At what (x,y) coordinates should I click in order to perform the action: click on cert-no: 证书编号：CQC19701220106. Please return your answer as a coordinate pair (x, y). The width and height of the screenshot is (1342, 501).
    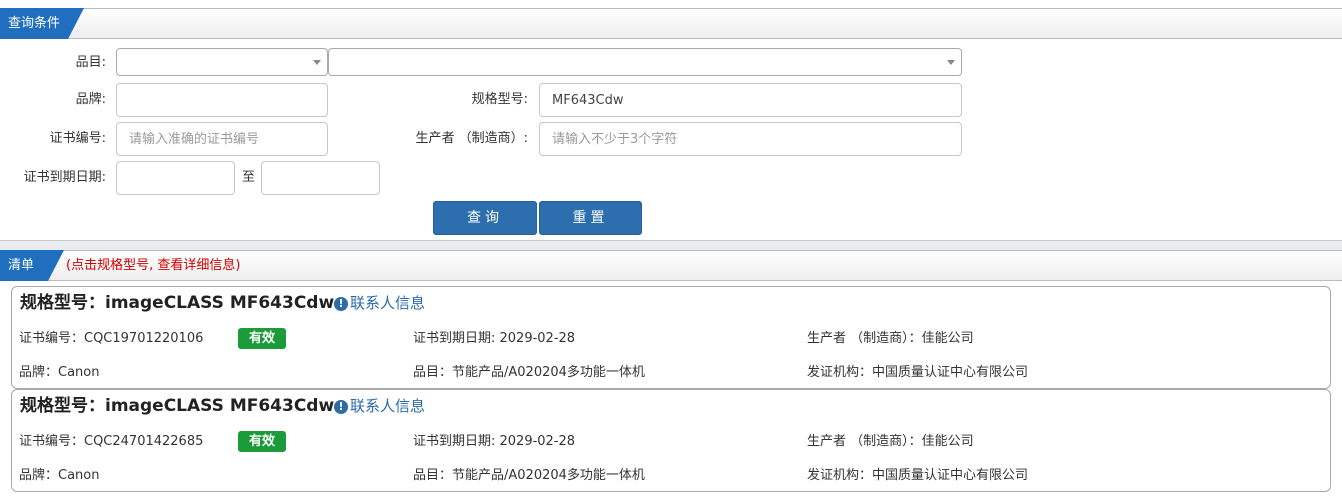
    Looking at the image, I should click on (111, 338).